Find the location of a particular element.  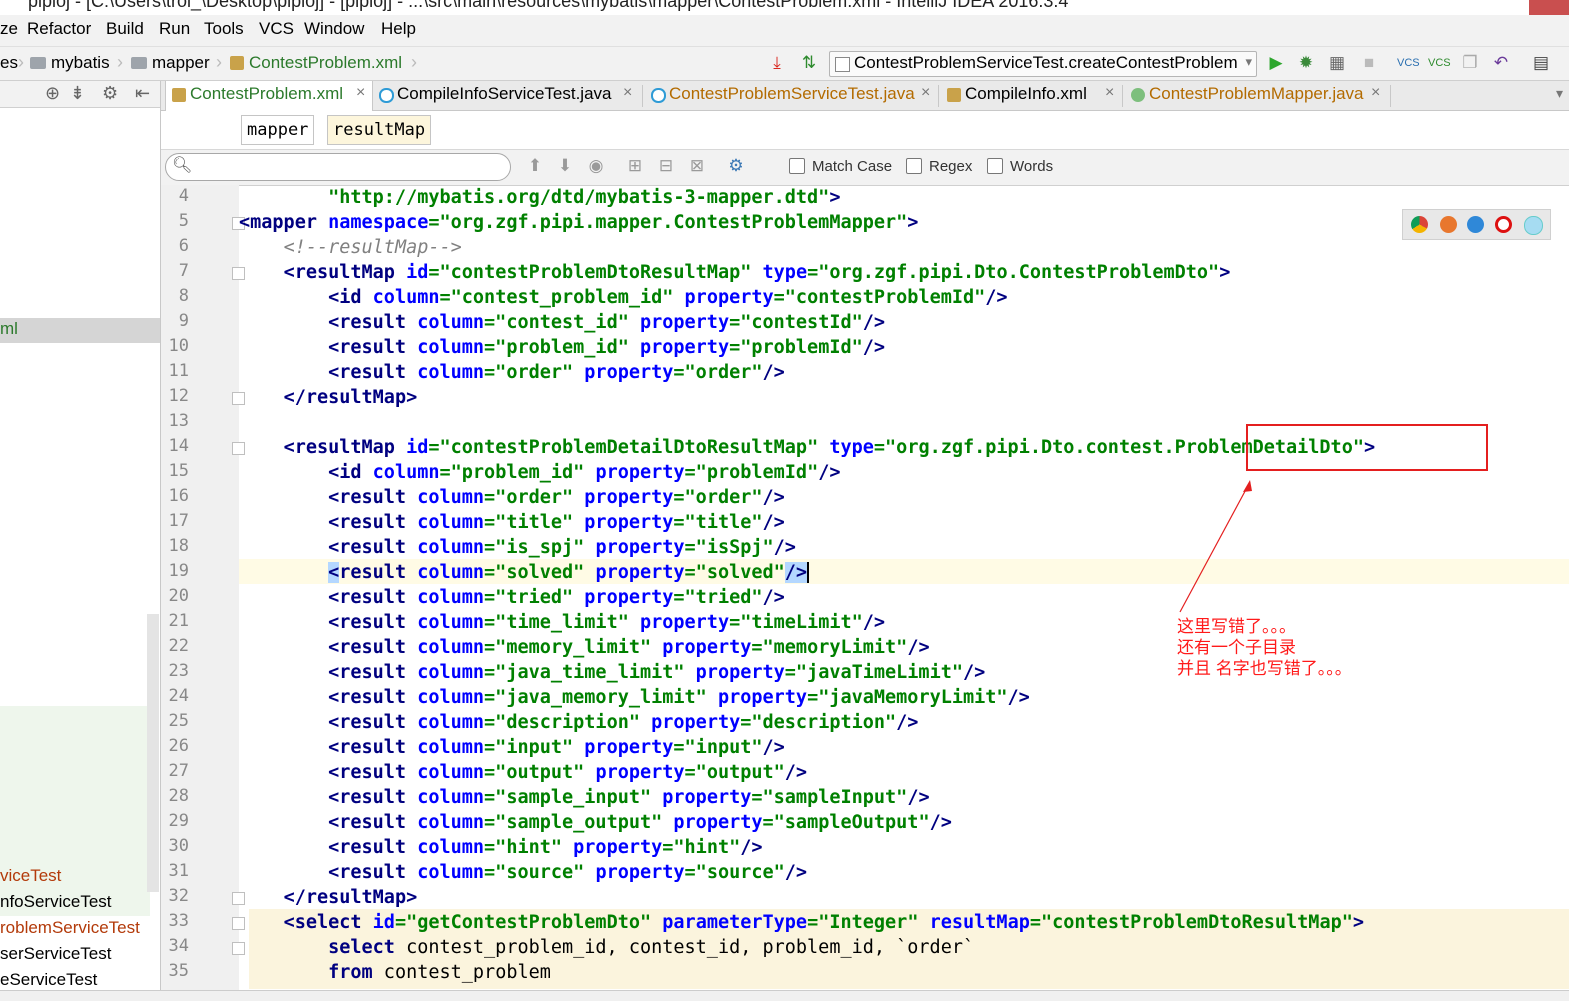

stop-icon: ■ is located at coordinates (1369, 63).